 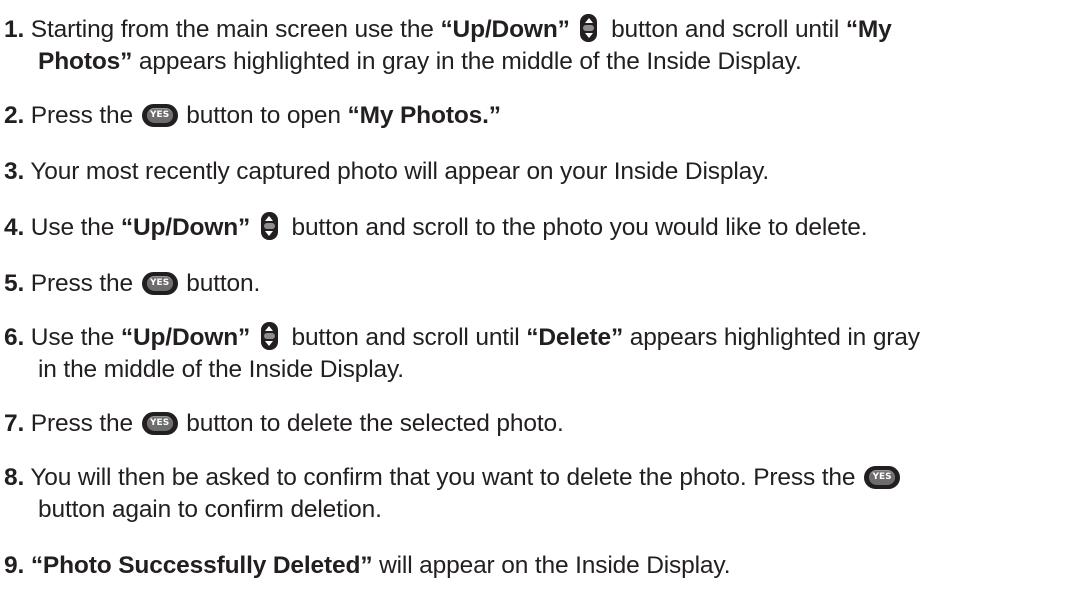 I want to click on menu-item-name: “My Photos.”, so click(x=424, y=115).